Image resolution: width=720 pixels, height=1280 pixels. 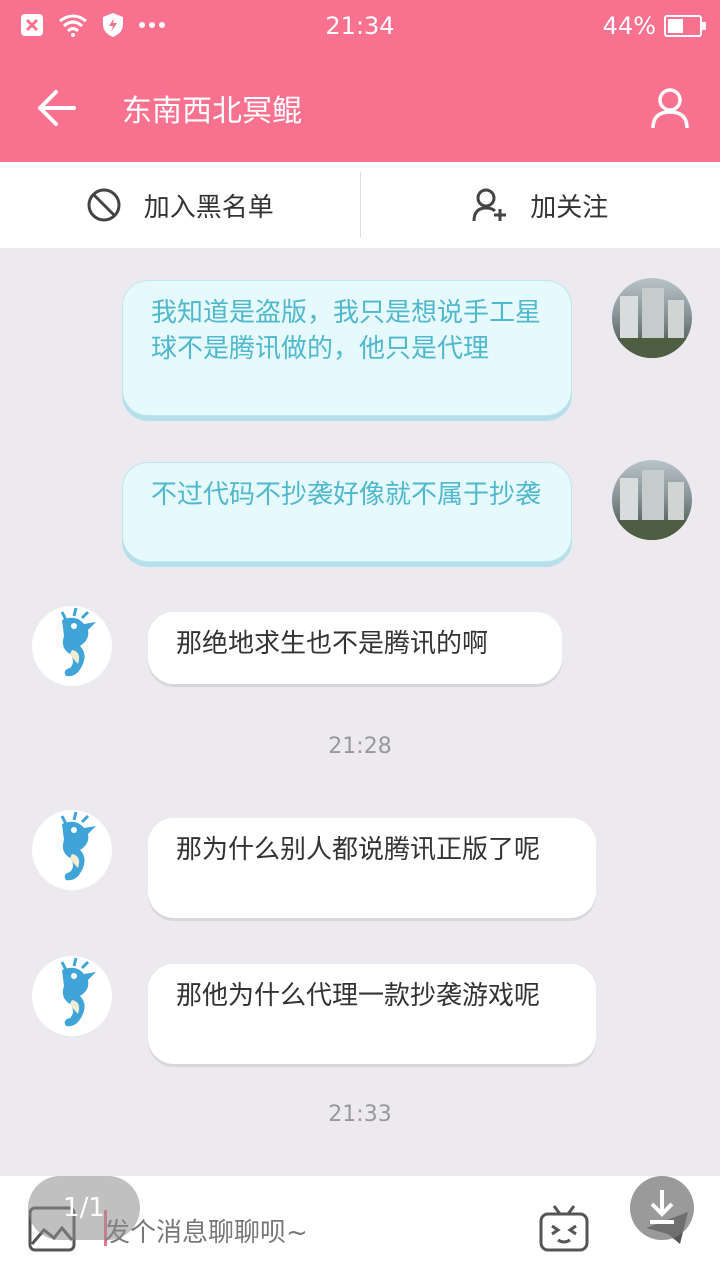 I want to click on block-icon, so click(x=104, y=205).